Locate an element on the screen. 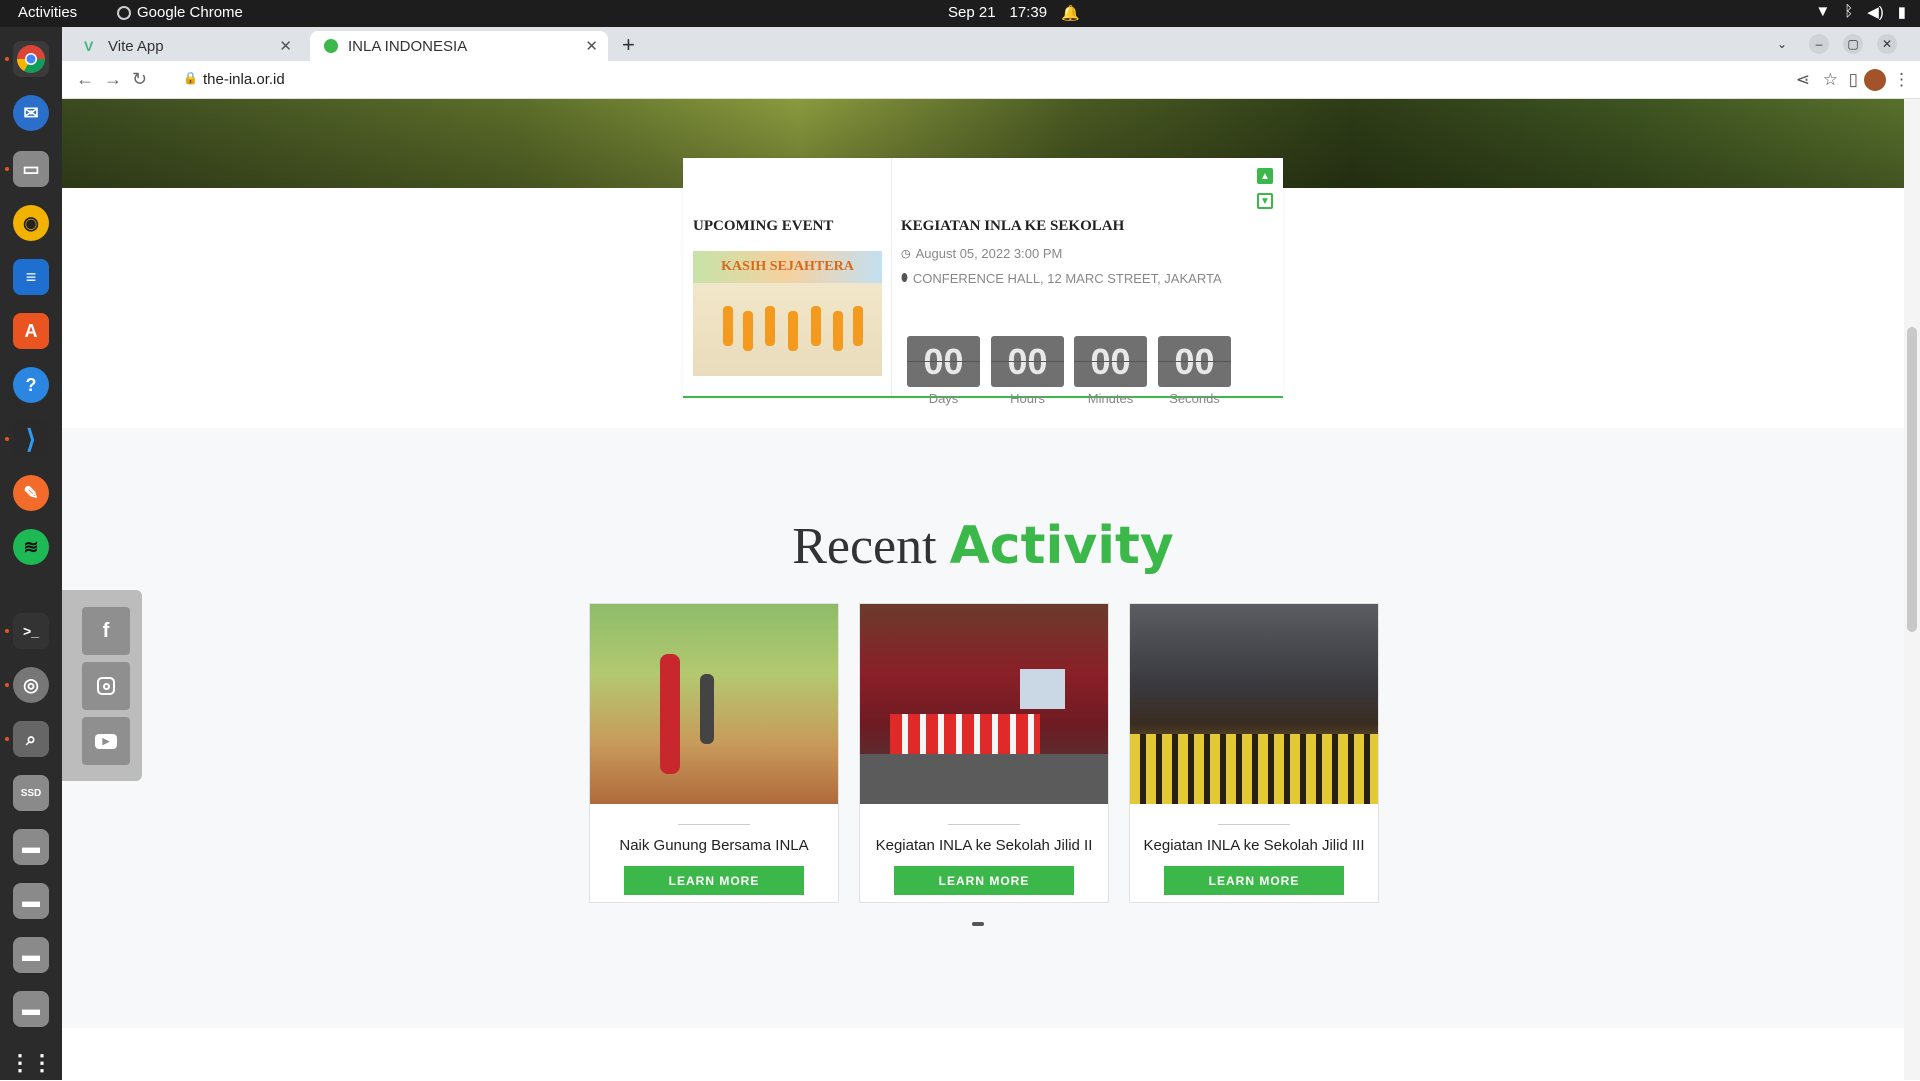  vite-icon: V is located at coordinates (89, 46).